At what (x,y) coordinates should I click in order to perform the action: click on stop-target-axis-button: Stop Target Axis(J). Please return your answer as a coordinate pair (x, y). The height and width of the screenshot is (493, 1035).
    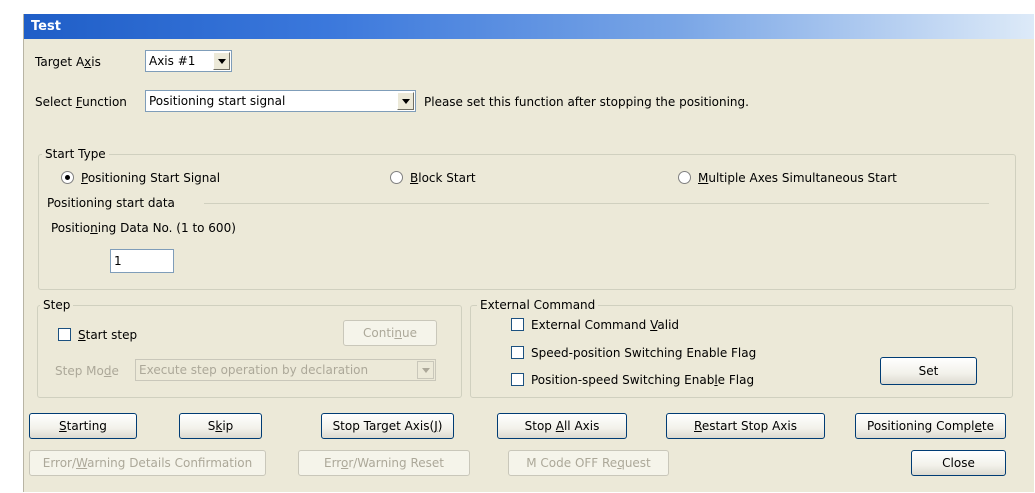
    Looking at the image, I should click on (387, 426).